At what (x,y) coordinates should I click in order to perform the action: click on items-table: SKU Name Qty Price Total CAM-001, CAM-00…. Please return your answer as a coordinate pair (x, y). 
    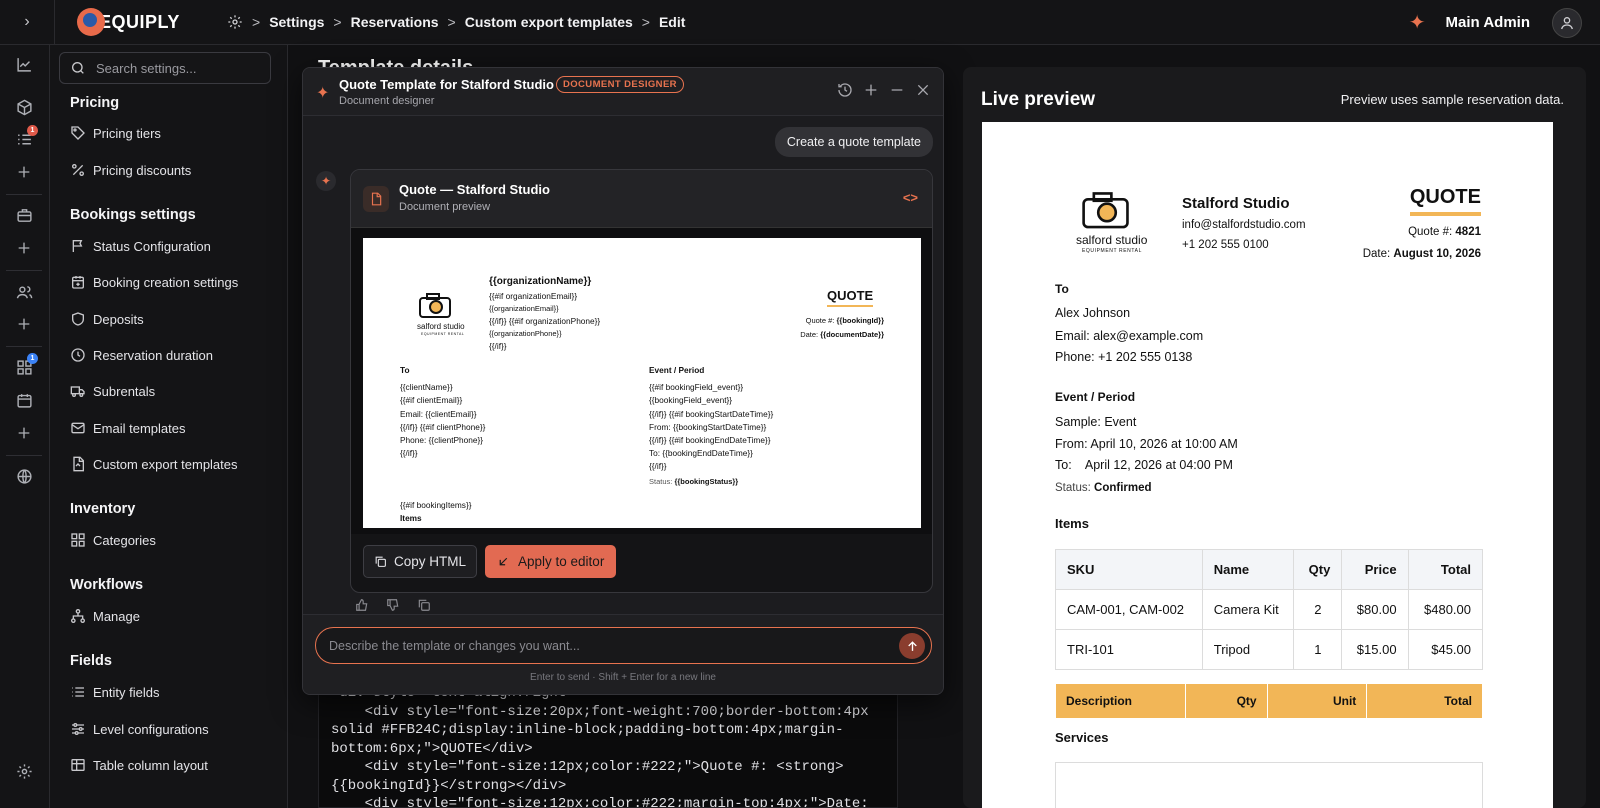
    Looking at the image, I should click on (1269, 609).